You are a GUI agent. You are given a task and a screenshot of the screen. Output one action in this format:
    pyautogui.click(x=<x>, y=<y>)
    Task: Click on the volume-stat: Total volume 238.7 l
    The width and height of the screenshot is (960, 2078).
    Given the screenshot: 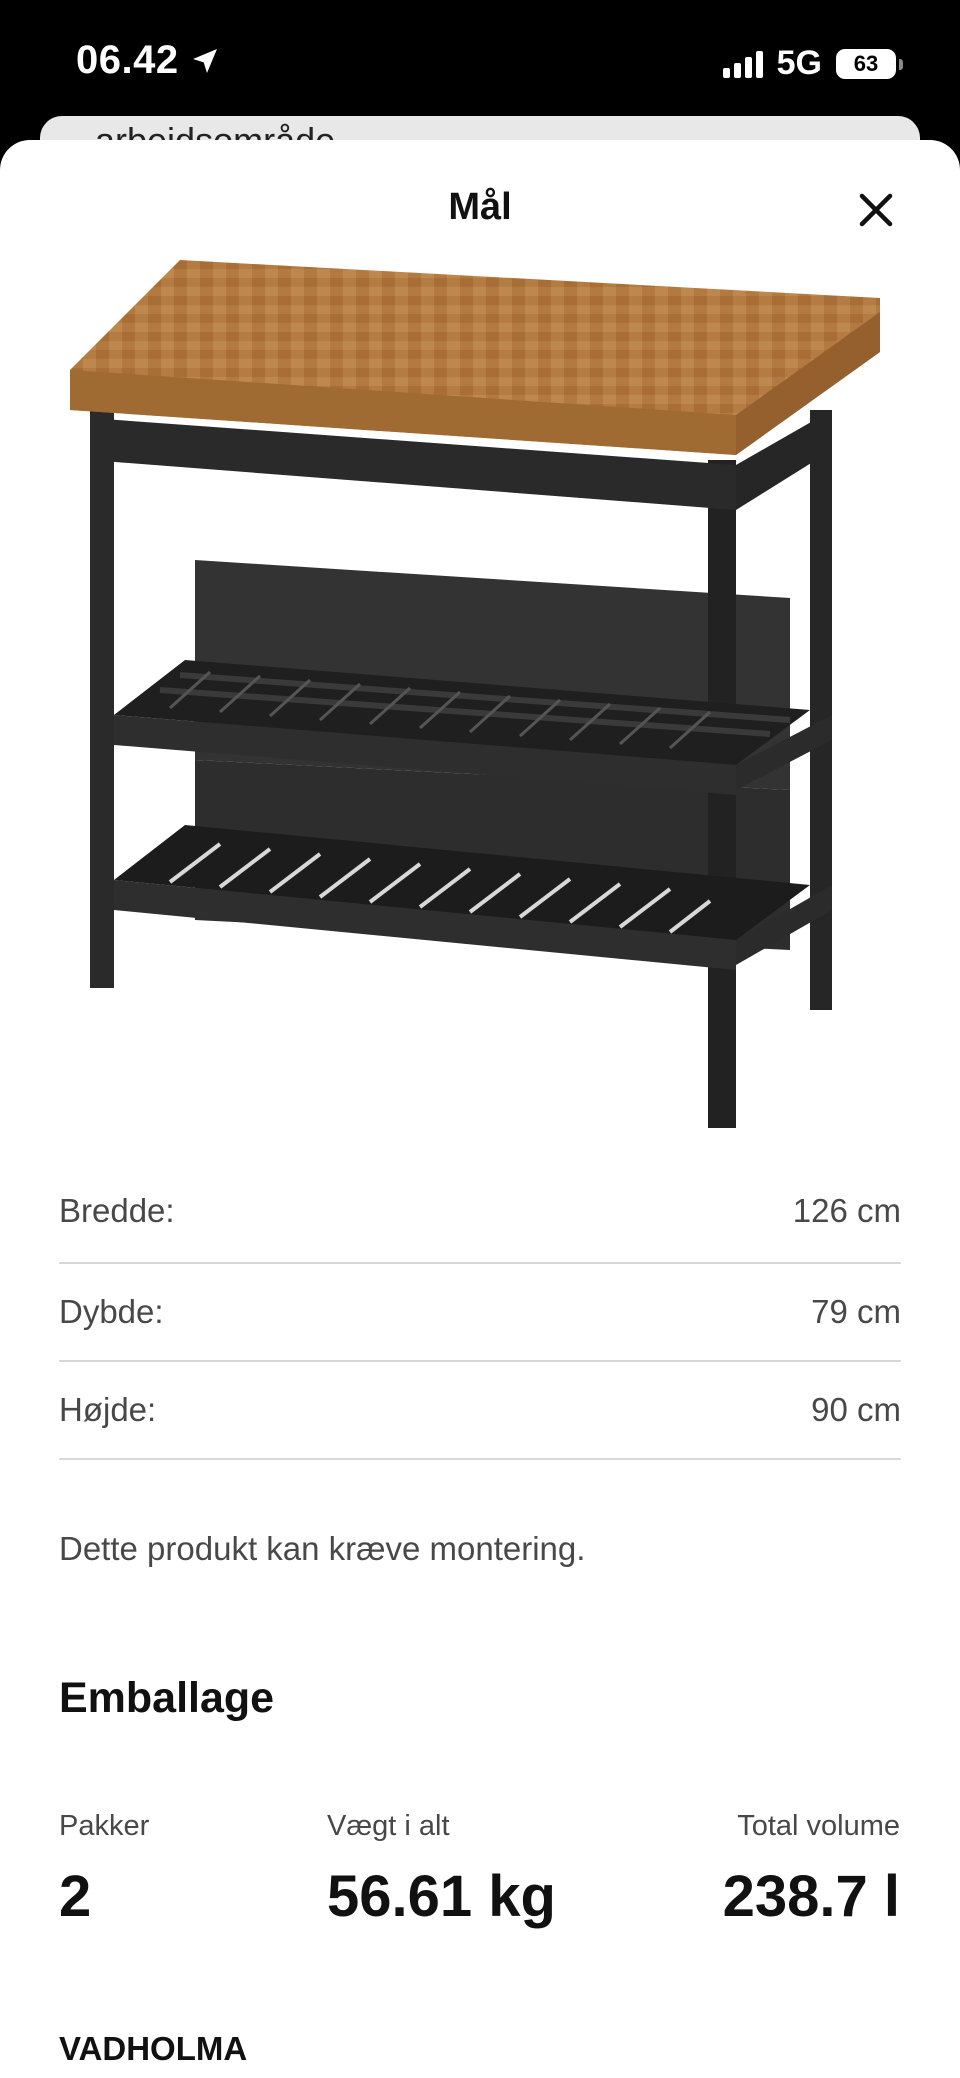 What is the action you would take?
    pyautogui.click(x=811, y=1870)
    